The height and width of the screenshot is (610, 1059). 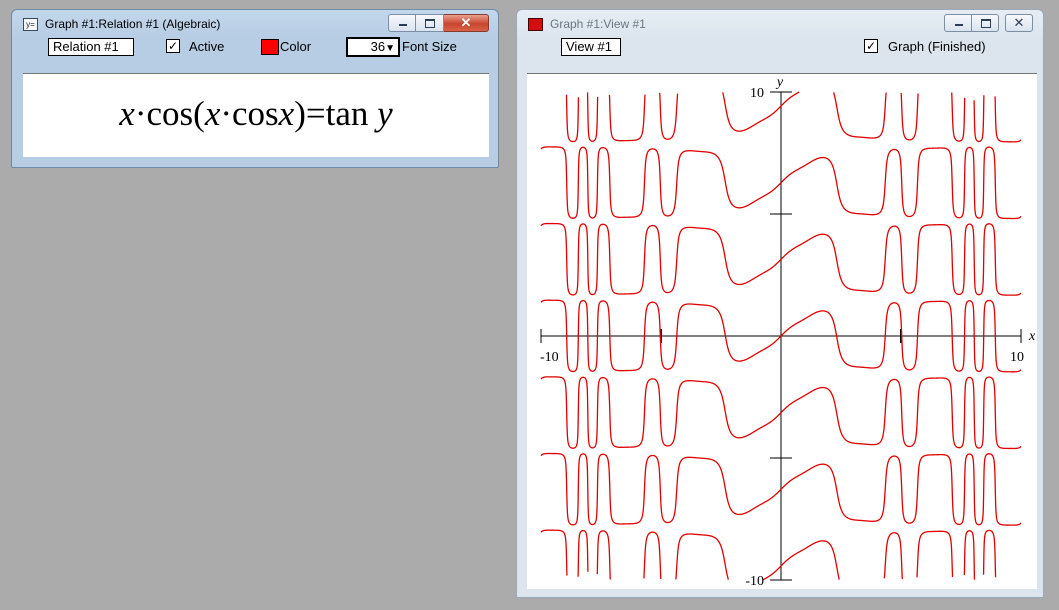 What do you see at coordinates (91, 47) in the screenshot?
I see `relation-name-field: Relation #1` at bounding box center [91, 47].